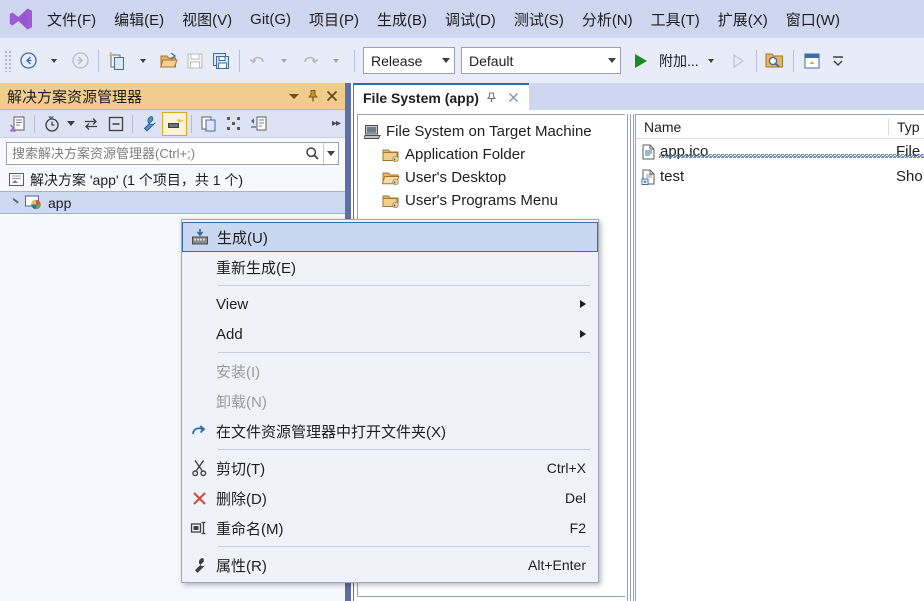 Image resolution: width=924 pixels, height=601 pixels. Describe the element at coordinates (539, 19) in the screenshot. I see `menu-item-test: 测试(S)` at that location.